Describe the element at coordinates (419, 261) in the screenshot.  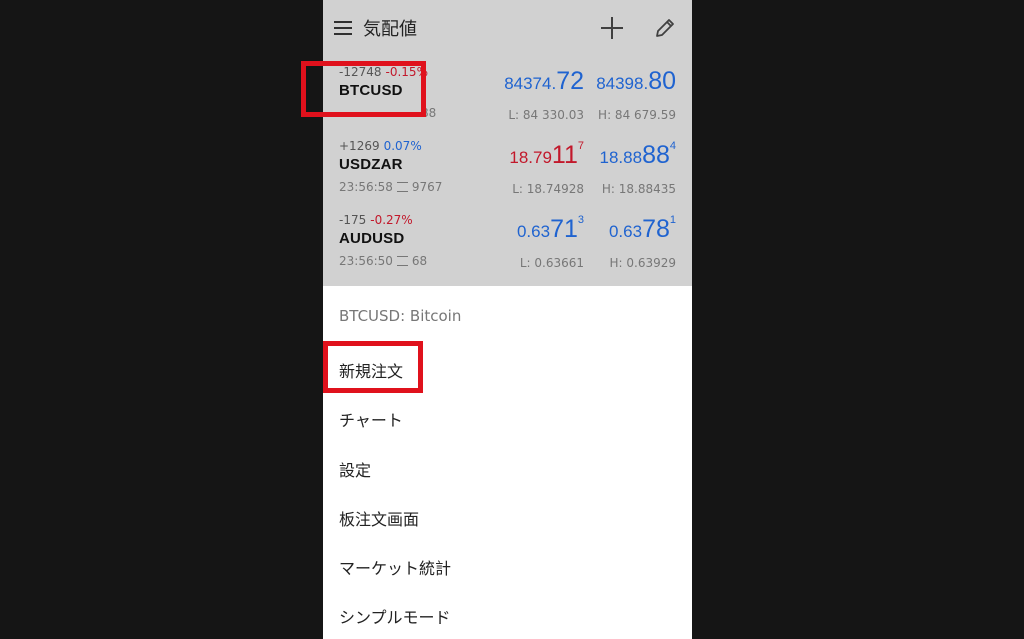
I see `spread-value: 68` at that location.